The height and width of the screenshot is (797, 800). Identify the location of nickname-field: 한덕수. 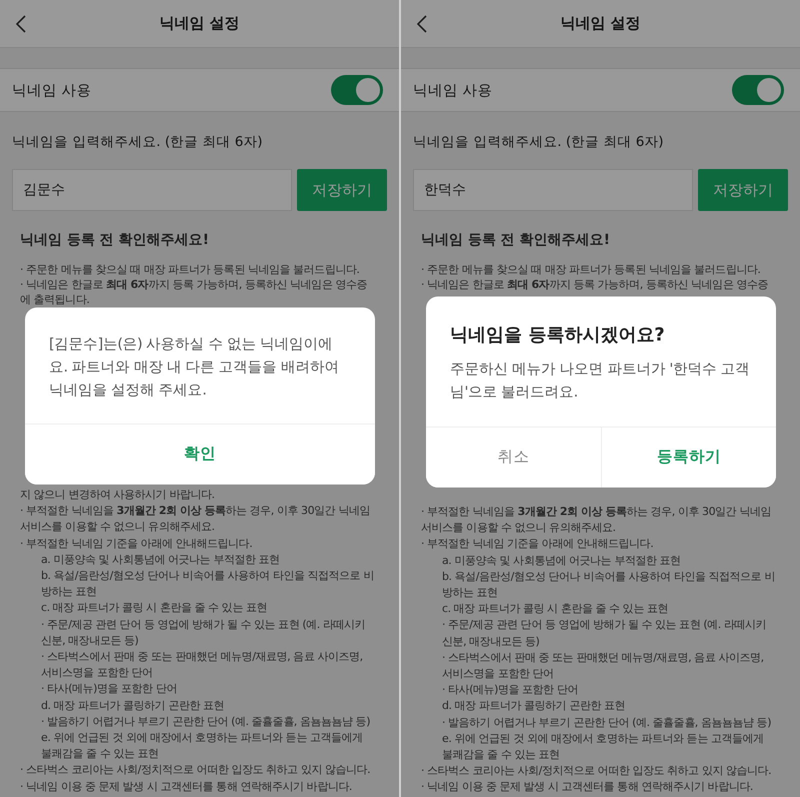
(553, 190).